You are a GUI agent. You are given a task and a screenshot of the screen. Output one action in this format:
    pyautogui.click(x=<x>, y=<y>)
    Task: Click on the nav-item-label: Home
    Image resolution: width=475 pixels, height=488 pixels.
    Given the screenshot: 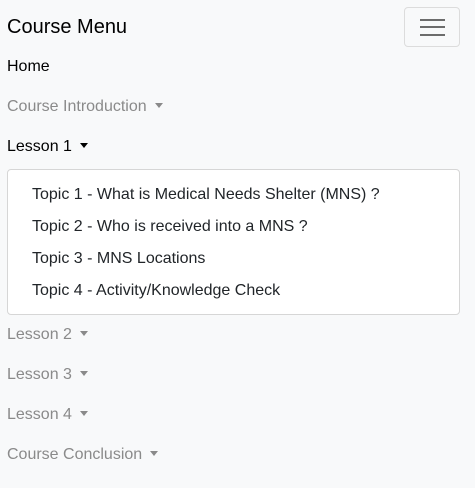 What is the action you would take?
    pyautogui.click(x=28, y=66)
    